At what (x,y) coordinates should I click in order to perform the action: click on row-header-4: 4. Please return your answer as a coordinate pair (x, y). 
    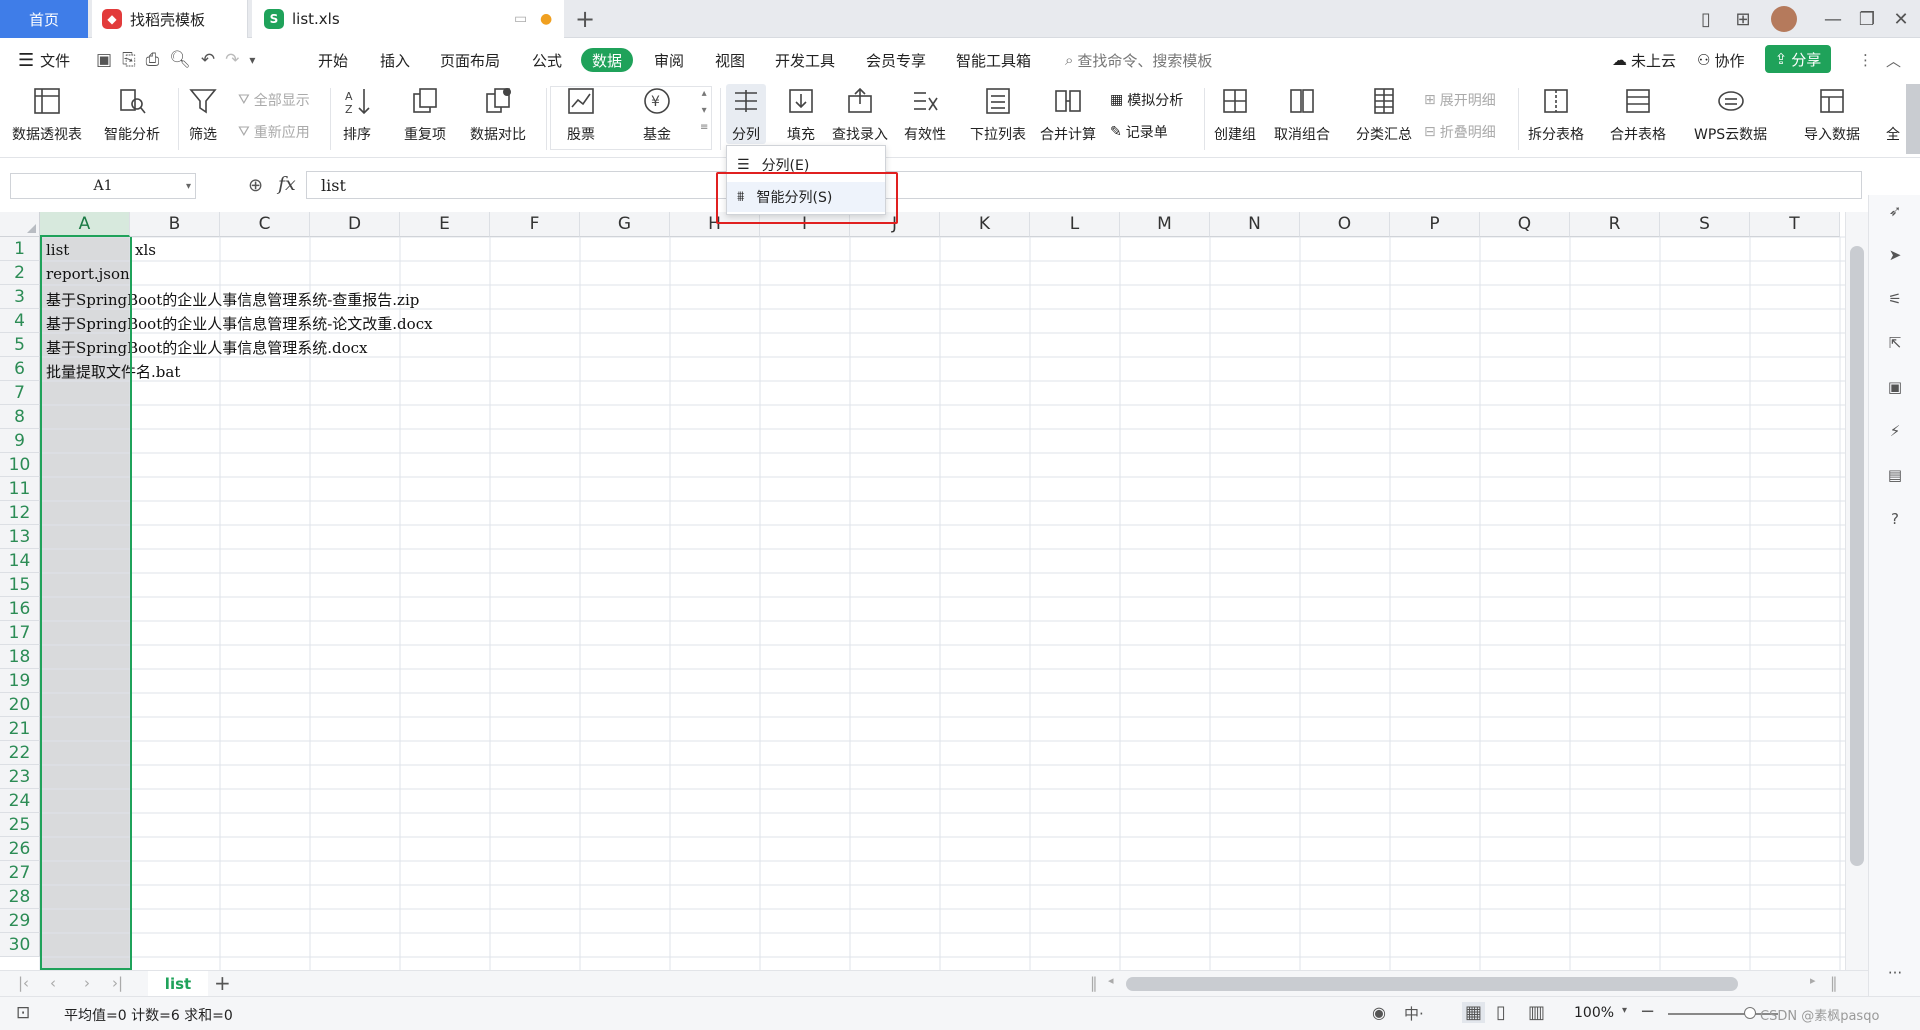
    Looking at the image, I should click on (20, 321).